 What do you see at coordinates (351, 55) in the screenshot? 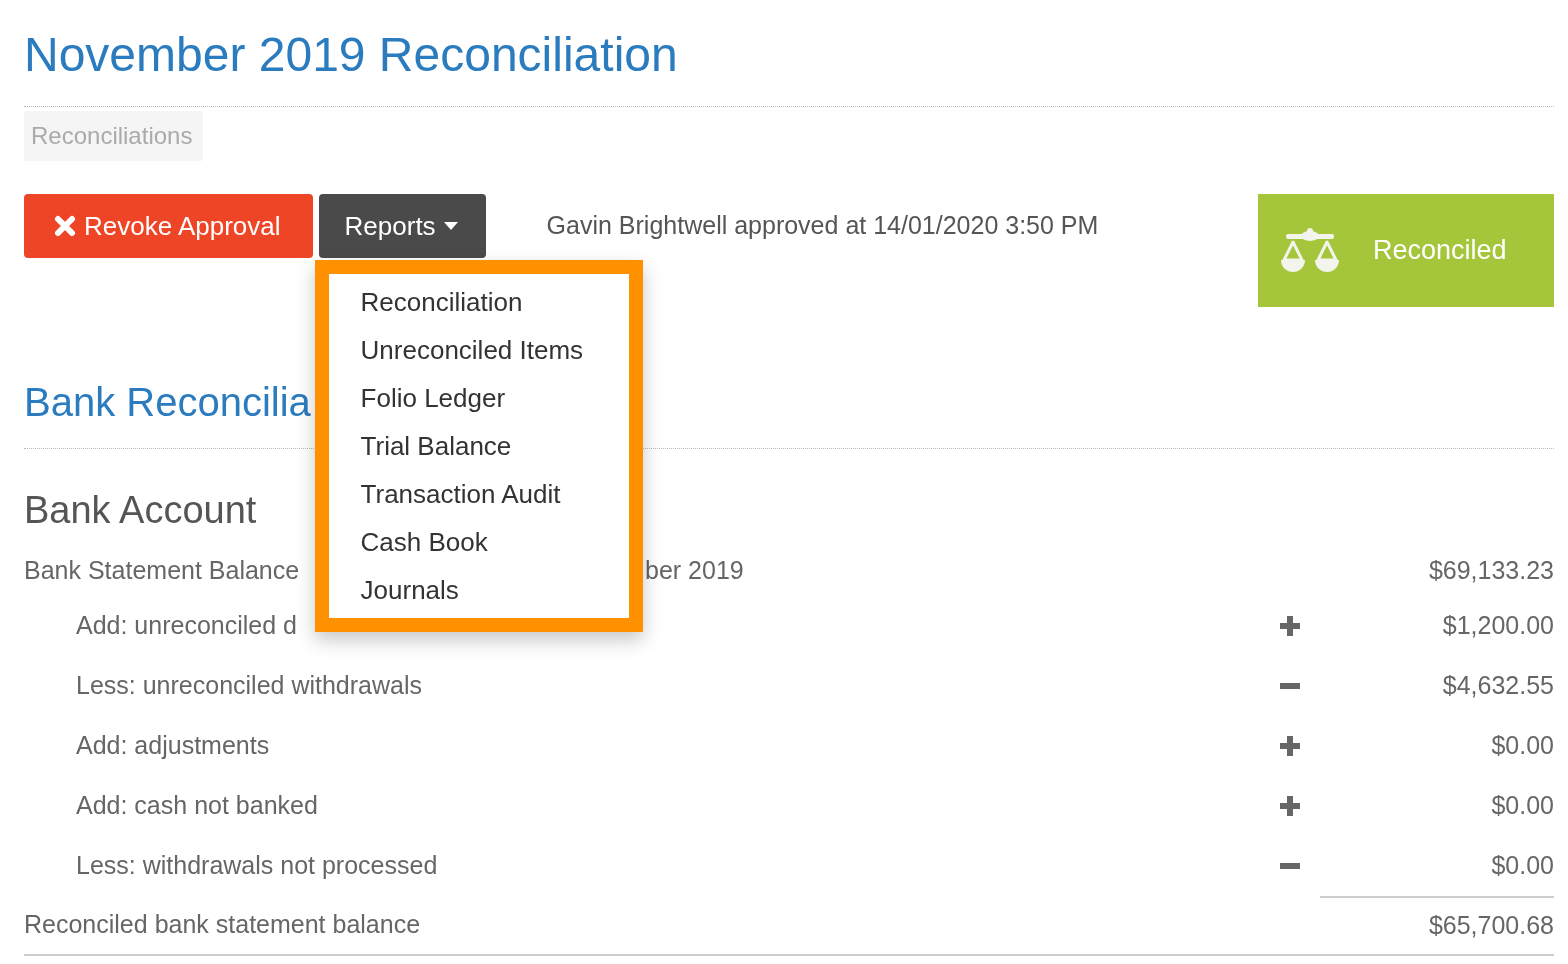
I see `page-title: November 2019 Reconciliation` at bounding box center [351, 55].